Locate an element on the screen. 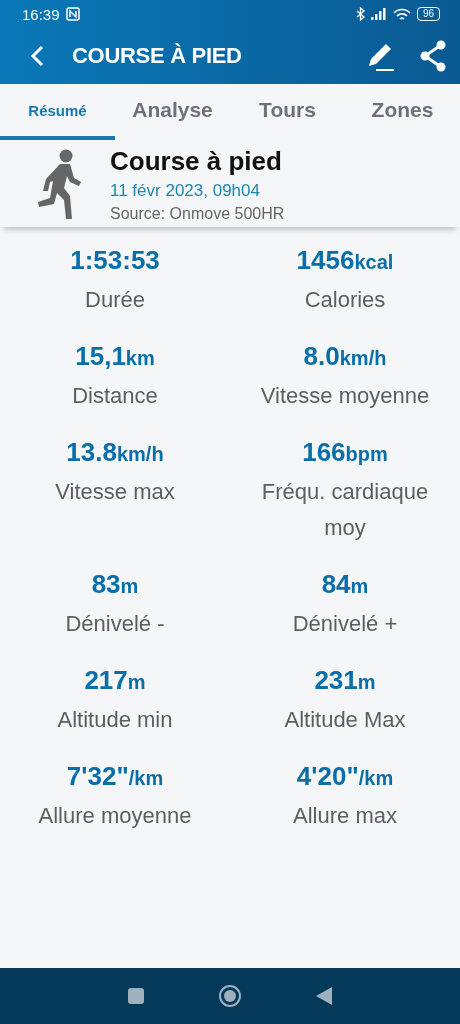 Image resolution: width=460 pixels, height=1024 pixels. activity-source: Source: Onmove 500HR is located at coordinates (197, 214).